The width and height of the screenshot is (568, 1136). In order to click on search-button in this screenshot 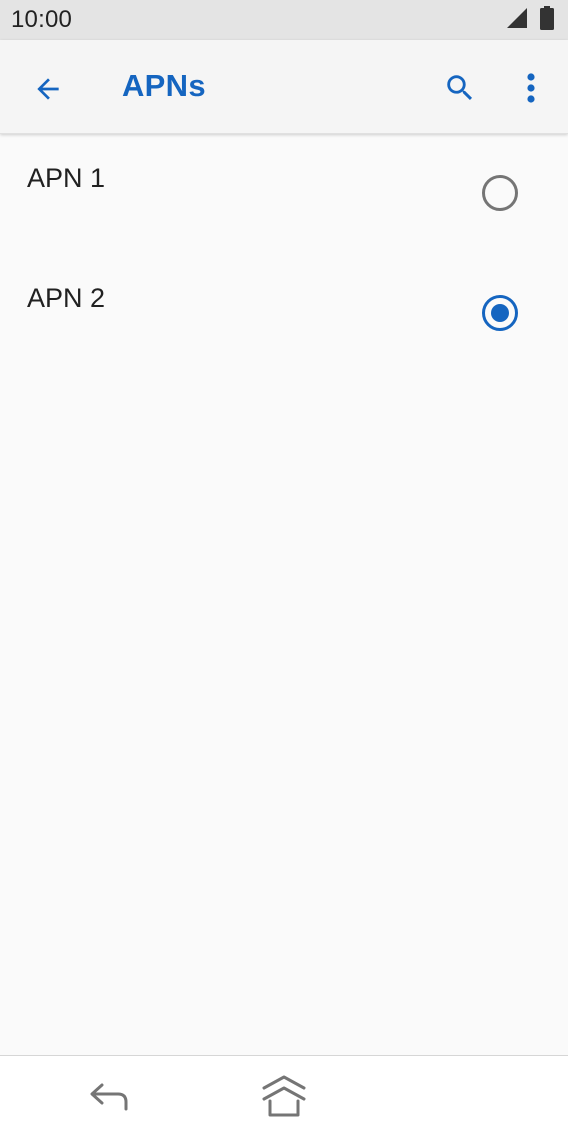, I will do `click(460, 88)`.